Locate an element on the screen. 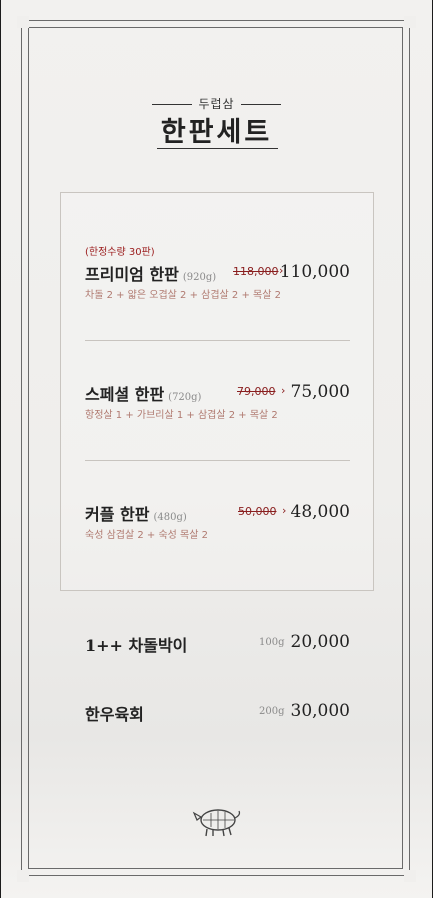 This screenshot has height=898, width=433. set-item-name: 프리미엄 한판 (920g) is located at coordinates (150, 273).